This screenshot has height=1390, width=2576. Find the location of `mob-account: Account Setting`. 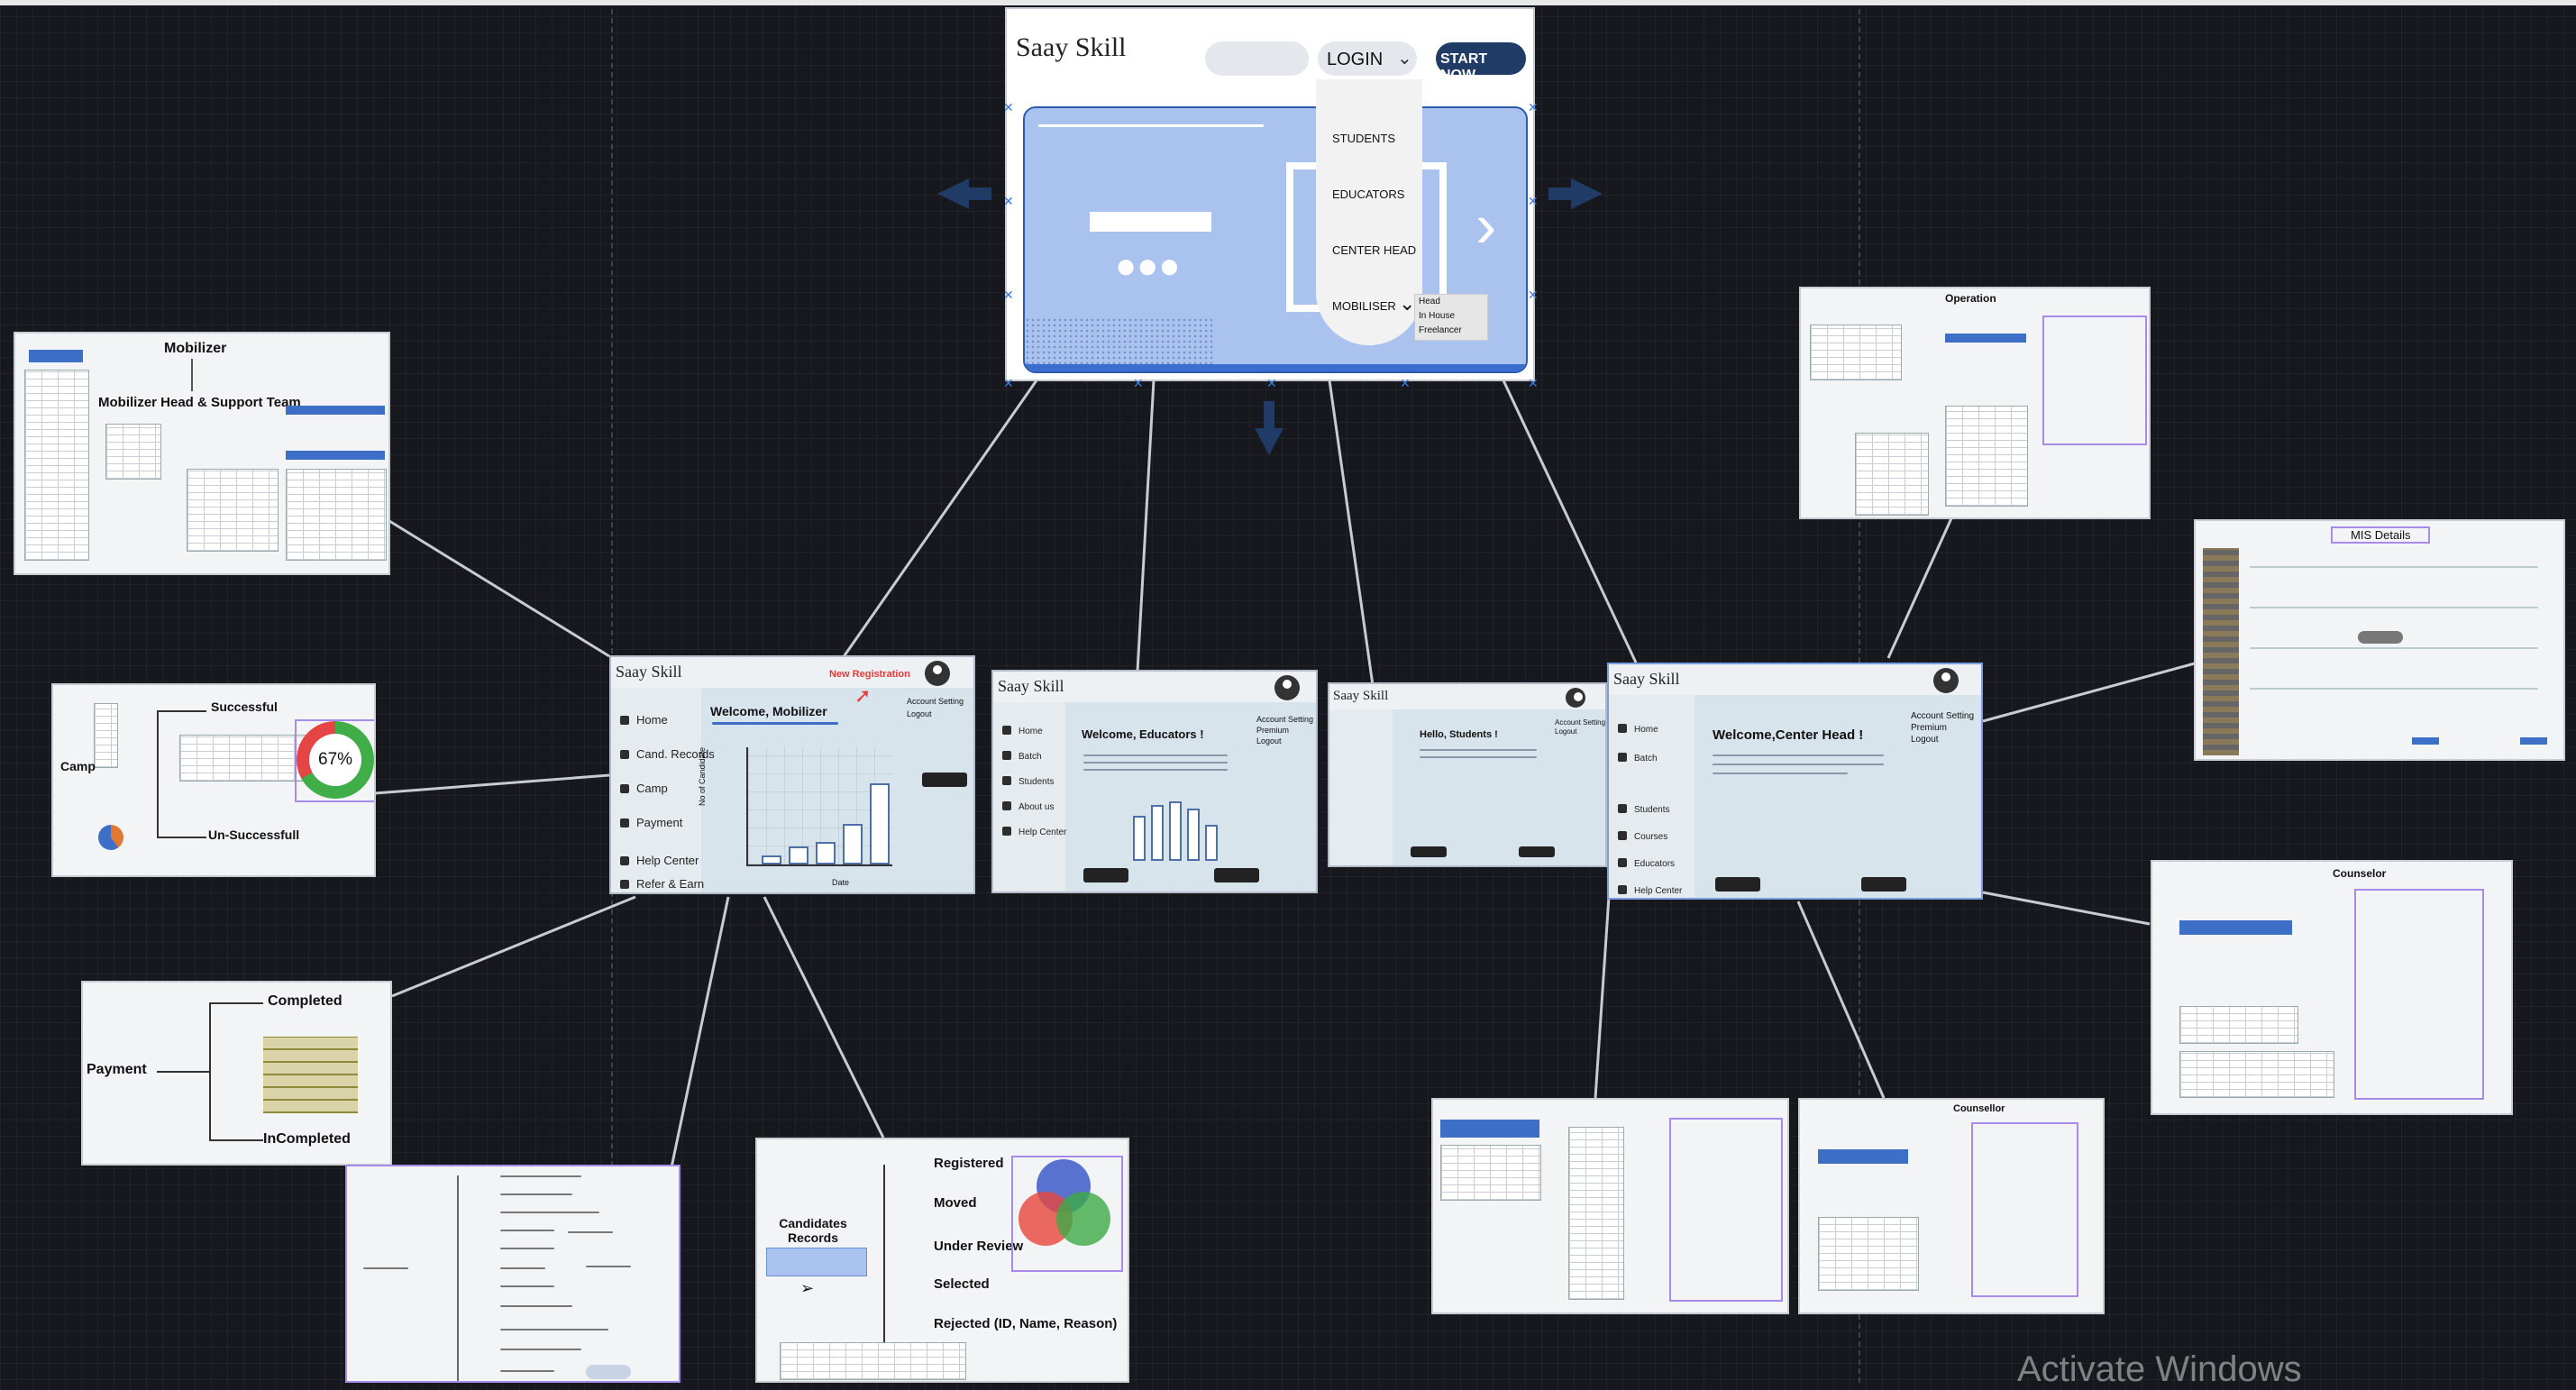

mob-account: Account Setting is located at coordinates (936, 701).